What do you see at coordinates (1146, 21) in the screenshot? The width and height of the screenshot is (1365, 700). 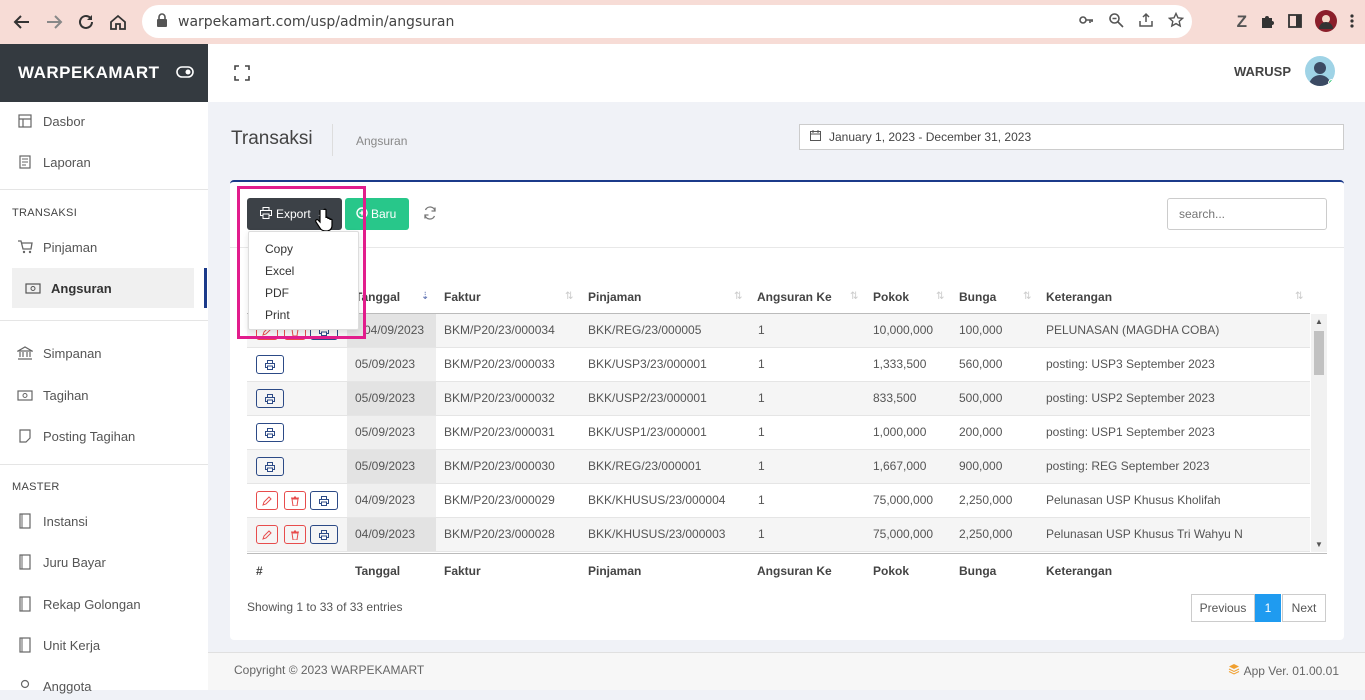 I see `share-icon` at bounding box center [1146, 21].